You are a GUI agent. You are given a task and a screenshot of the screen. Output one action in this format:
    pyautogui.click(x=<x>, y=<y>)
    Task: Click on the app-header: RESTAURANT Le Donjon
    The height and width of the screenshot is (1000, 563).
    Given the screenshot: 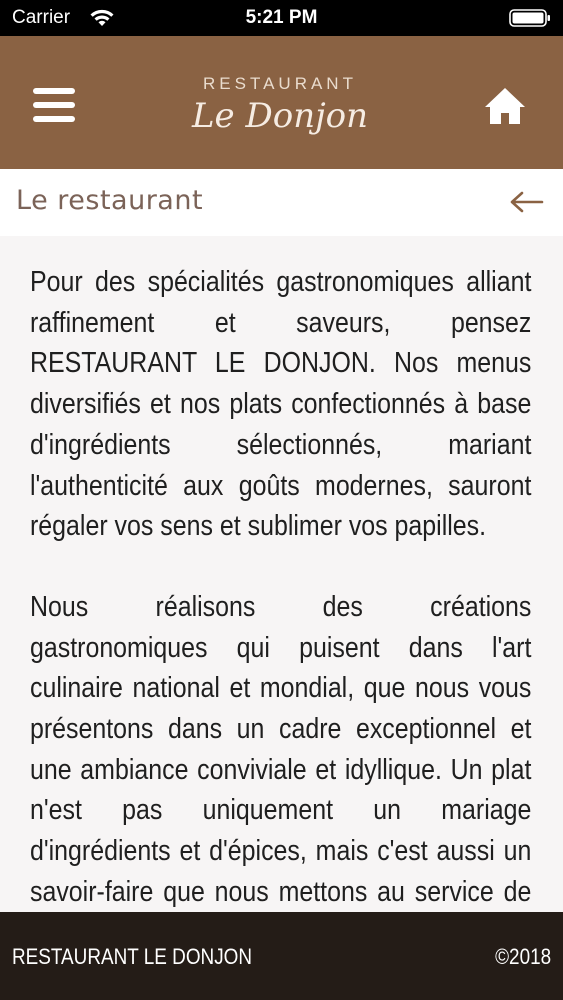 What is the action you would take?
    pyautogui.click(x=281, y=102)
    